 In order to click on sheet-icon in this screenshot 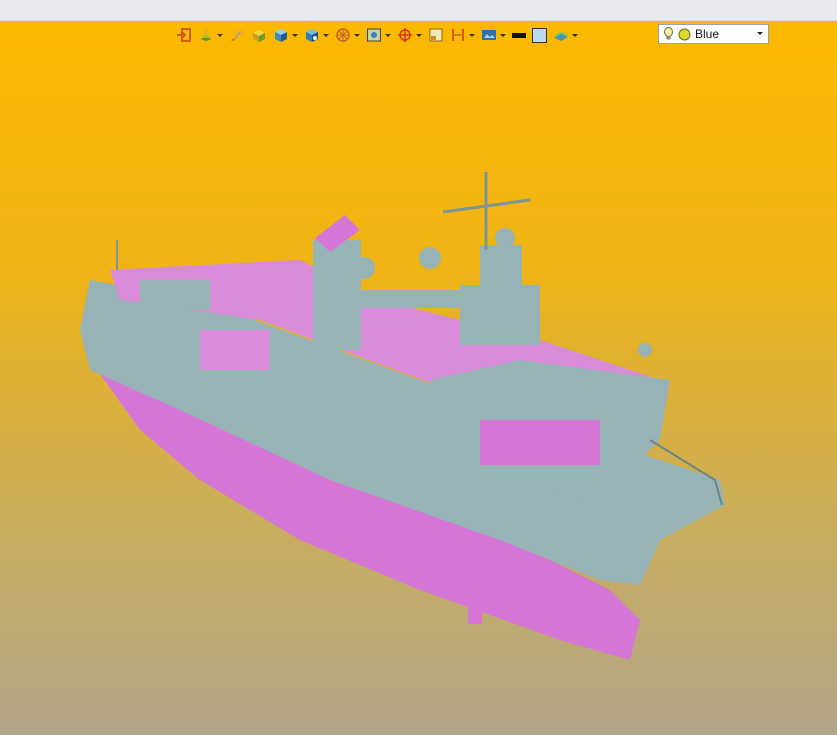, I will do `click(436, 35)`.